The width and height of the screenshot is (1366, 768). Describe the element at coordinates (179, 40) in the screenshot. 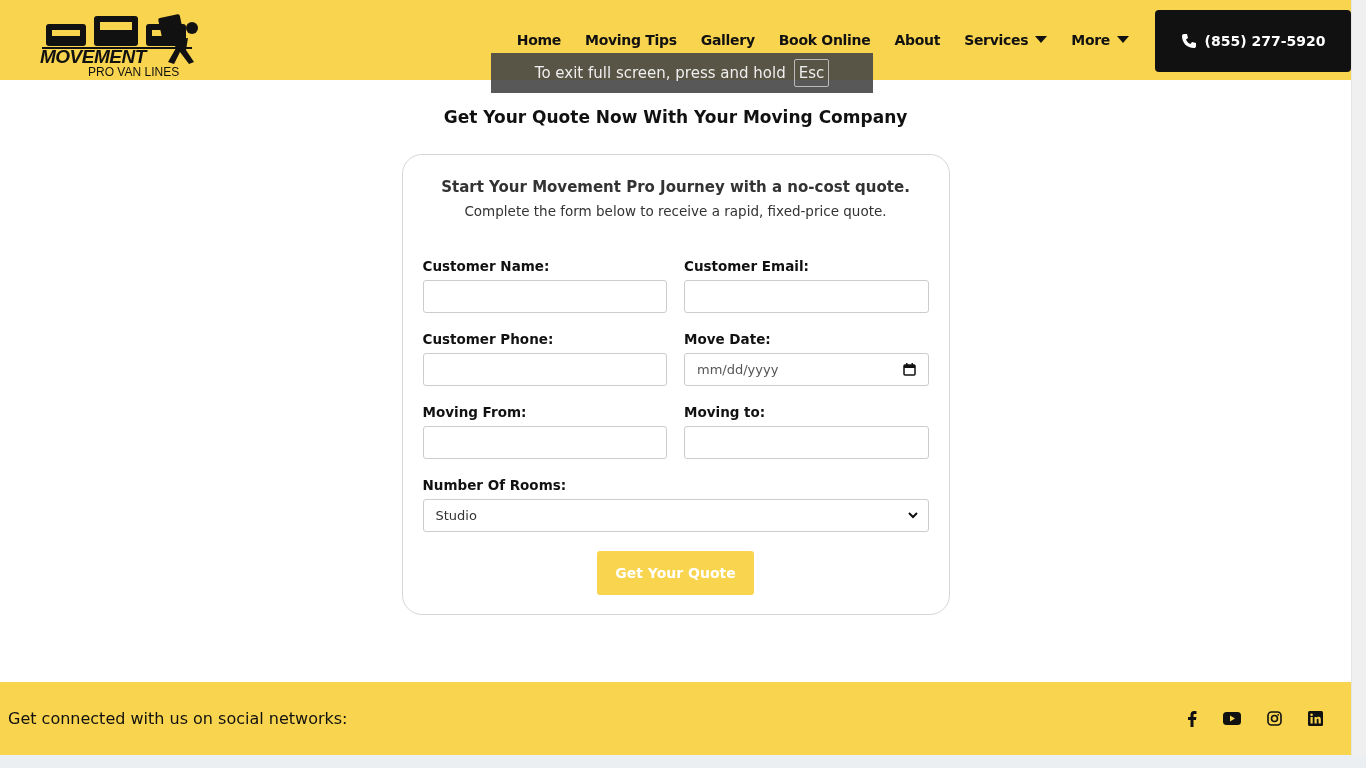

I see `mover-icon` at that location.